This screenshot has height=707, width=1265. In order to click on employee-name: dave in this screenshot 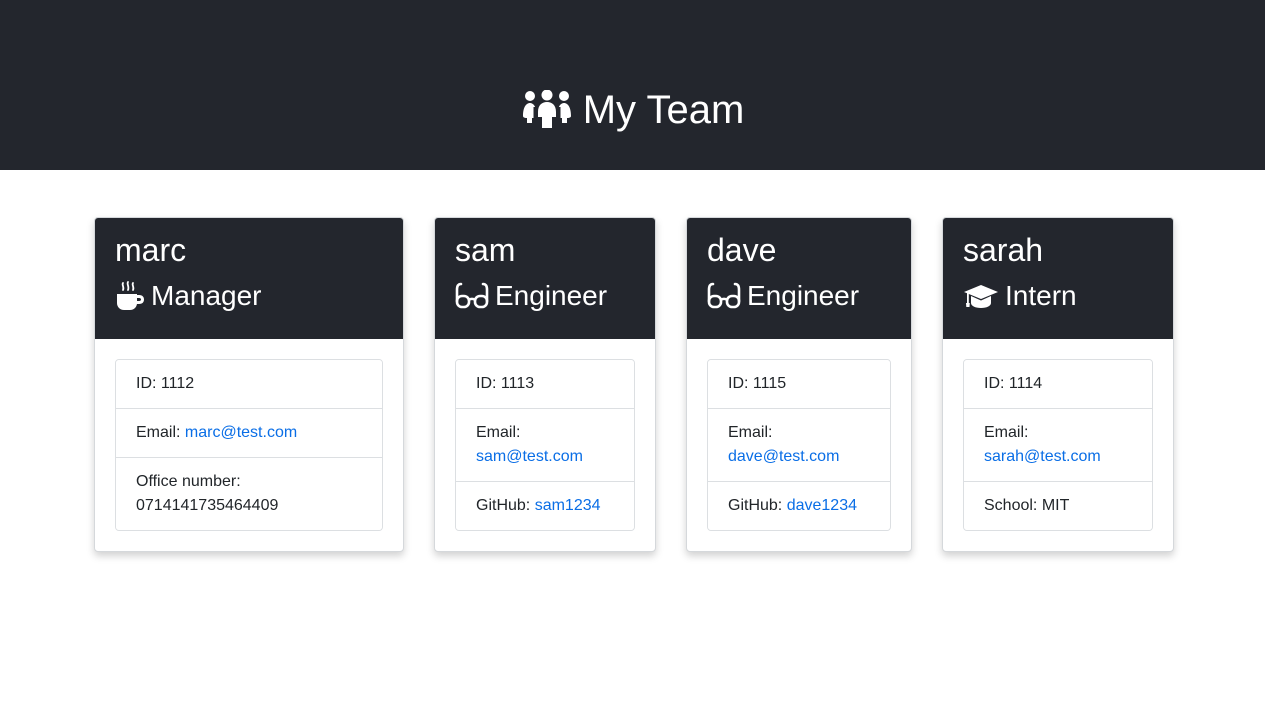, I will do `click(742, 250)`.